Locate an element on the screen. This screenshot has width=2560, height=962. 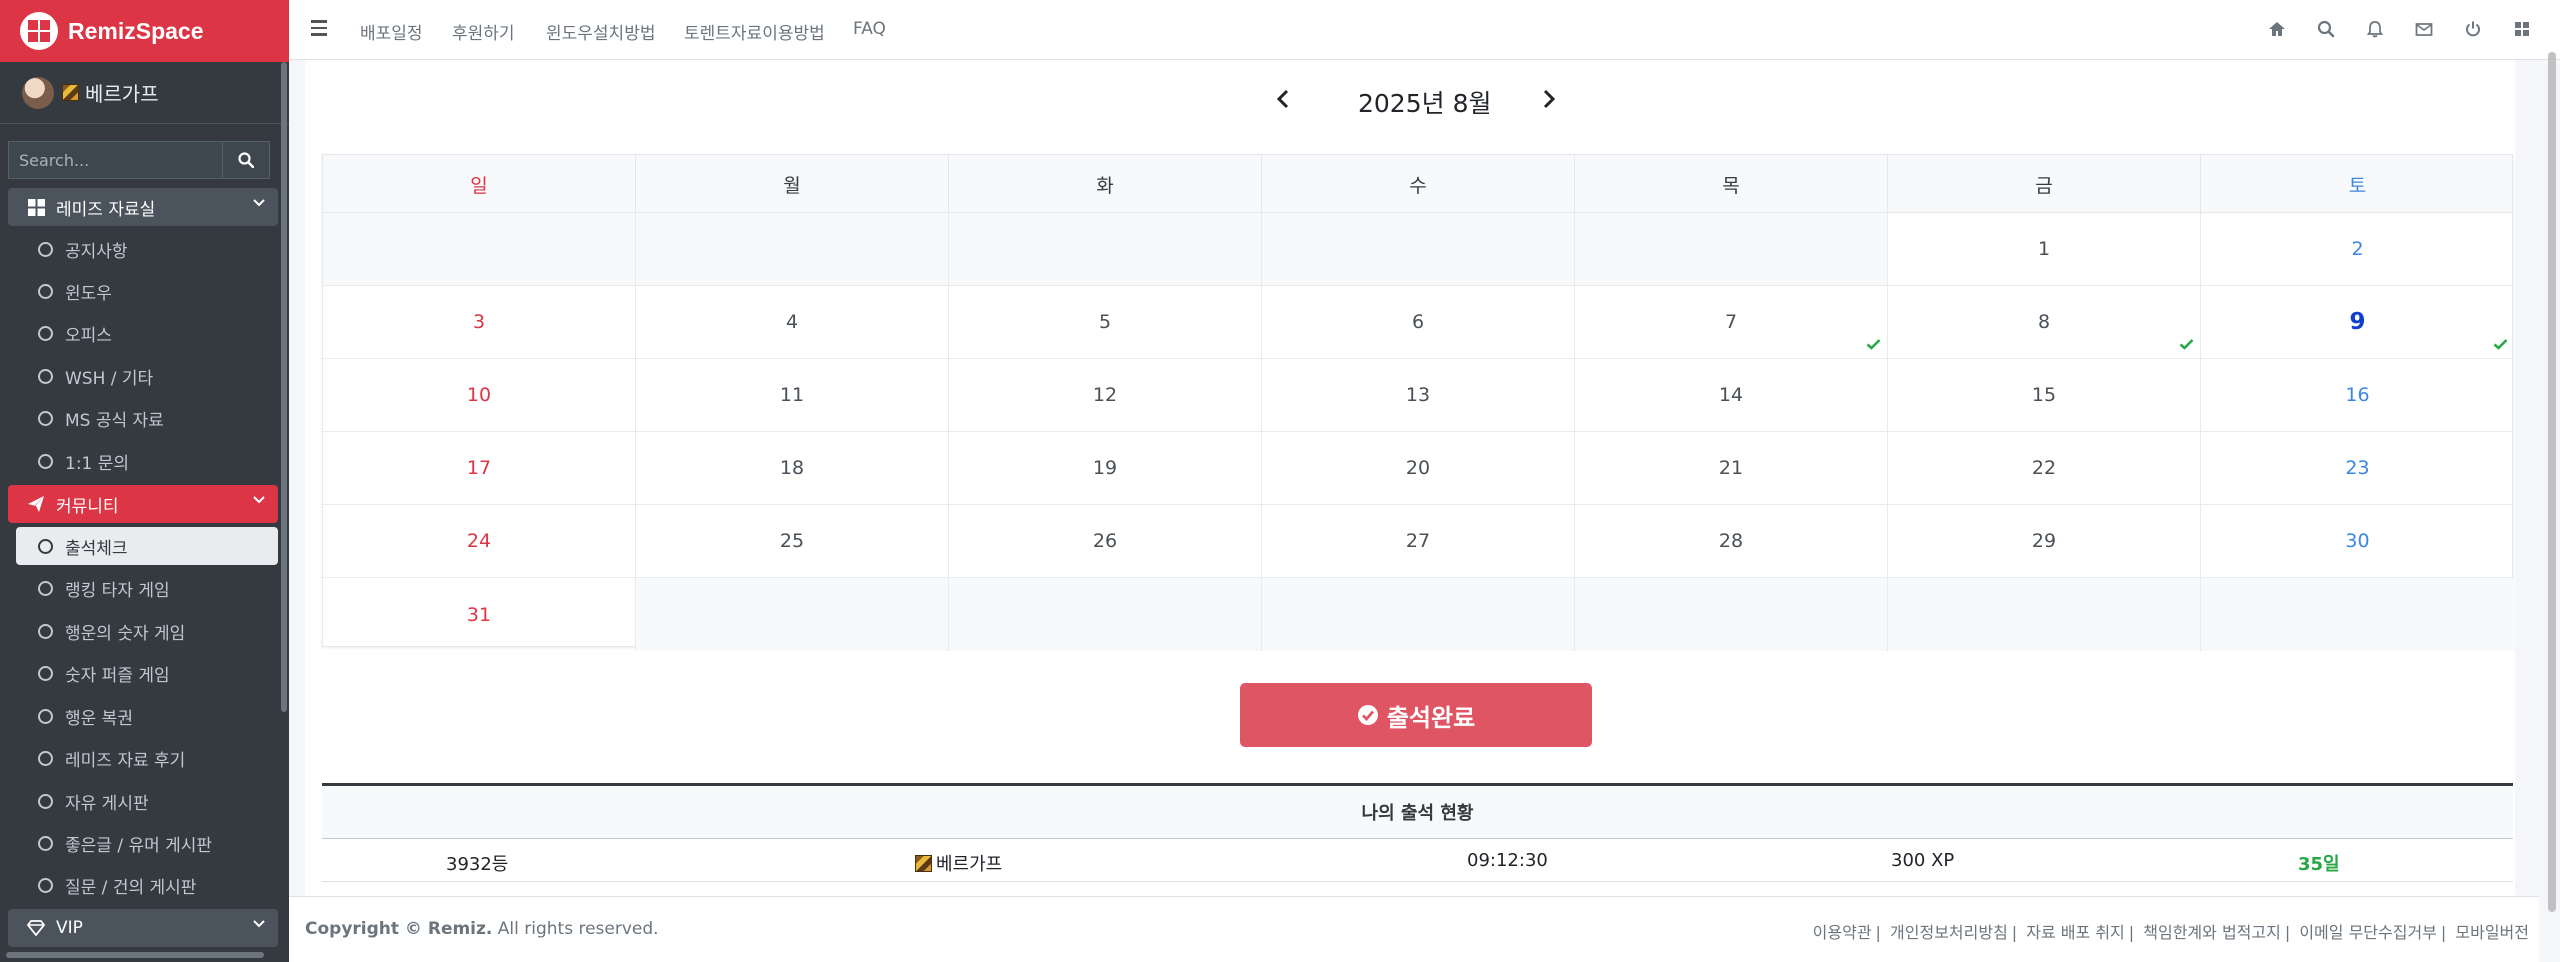
sidebar-item-wsh: WSH / 기타 is located at coordinates (147, 376).